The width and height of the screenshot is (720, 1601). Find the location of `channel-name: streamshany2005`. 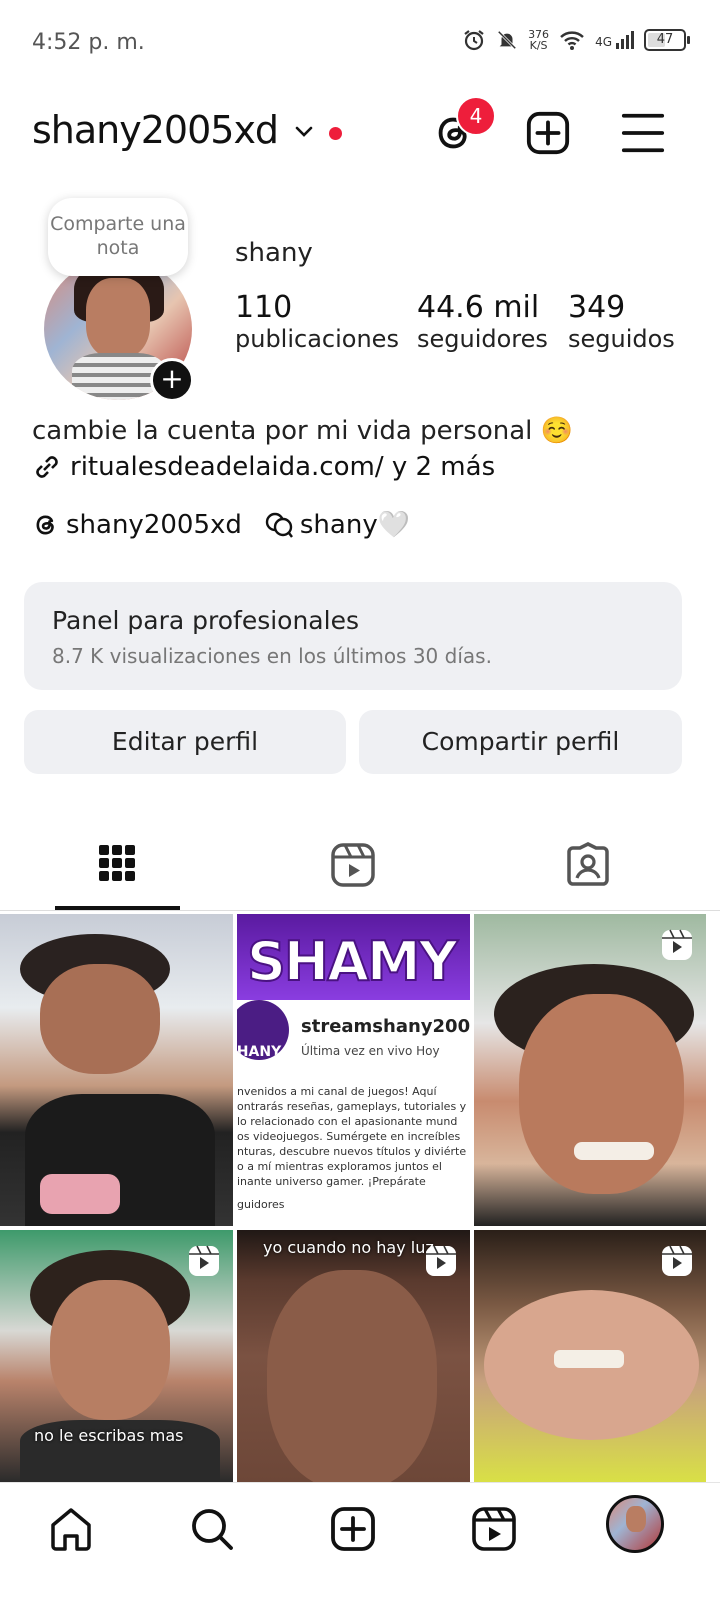

channel-name: streamshany2005 is located at coordinates (385, 1026).